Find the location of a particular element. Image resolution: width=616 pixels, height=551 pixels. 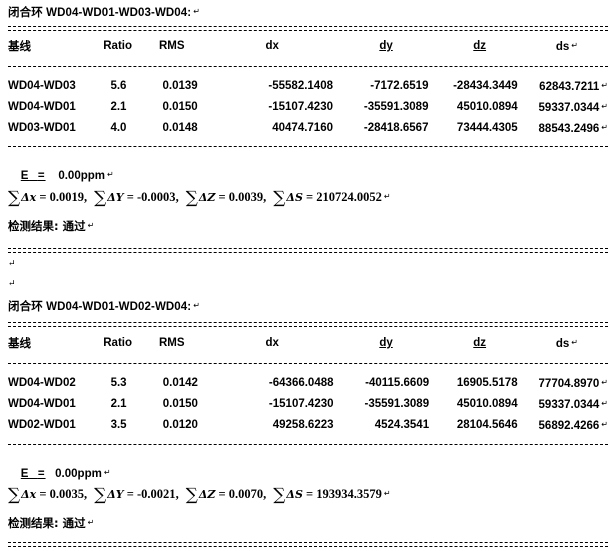

cell-dx: 40474.7160 is located at coordinates (302, 128).